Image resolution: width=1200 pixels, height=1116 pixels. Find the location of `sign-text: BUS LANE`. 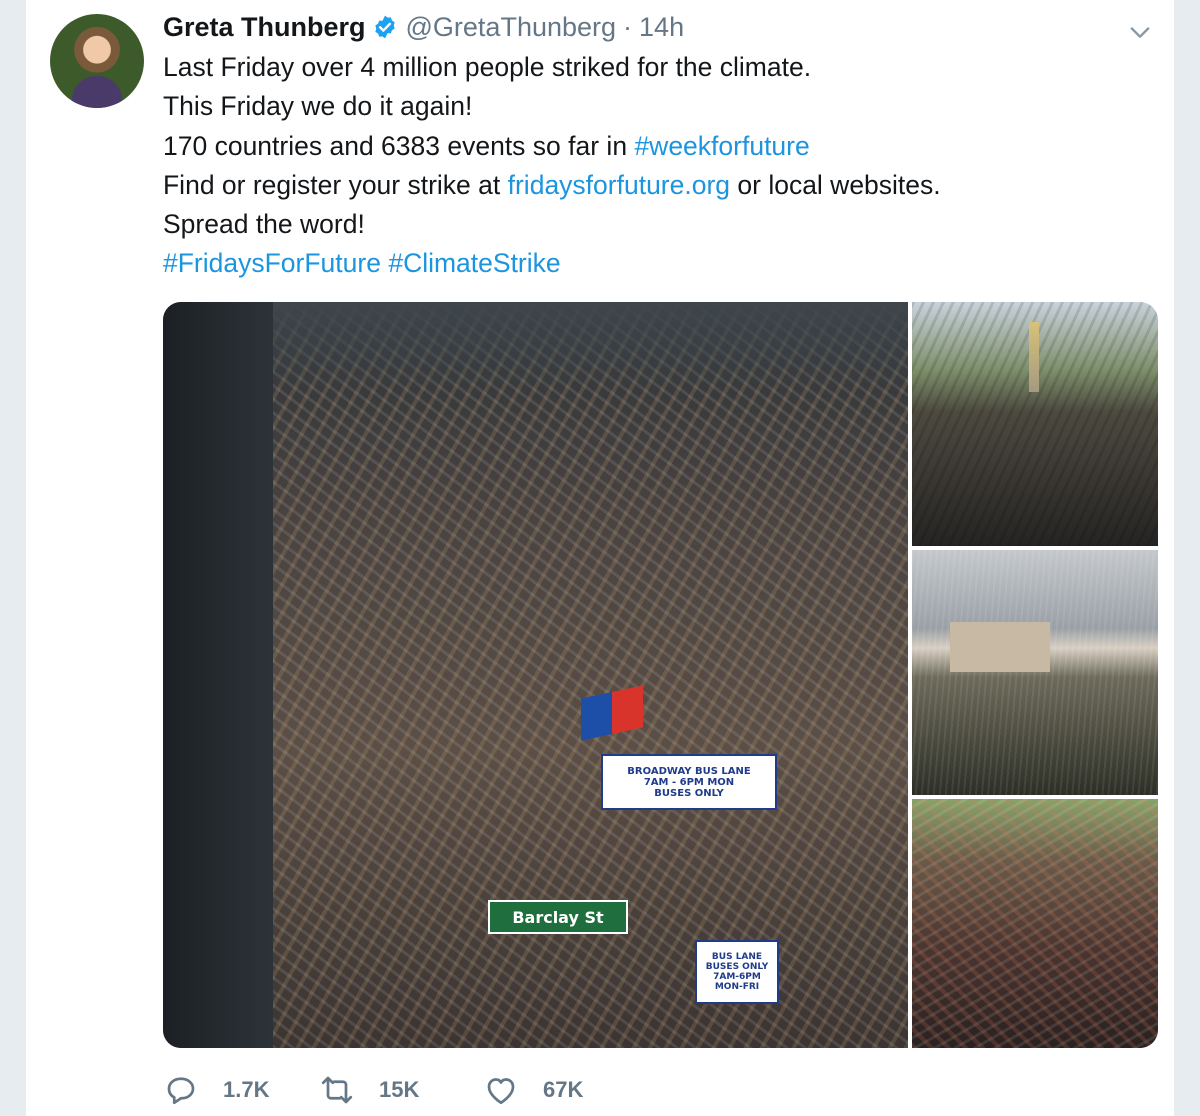

sign-text: BUS LANE is located at coordinates (737, 957).